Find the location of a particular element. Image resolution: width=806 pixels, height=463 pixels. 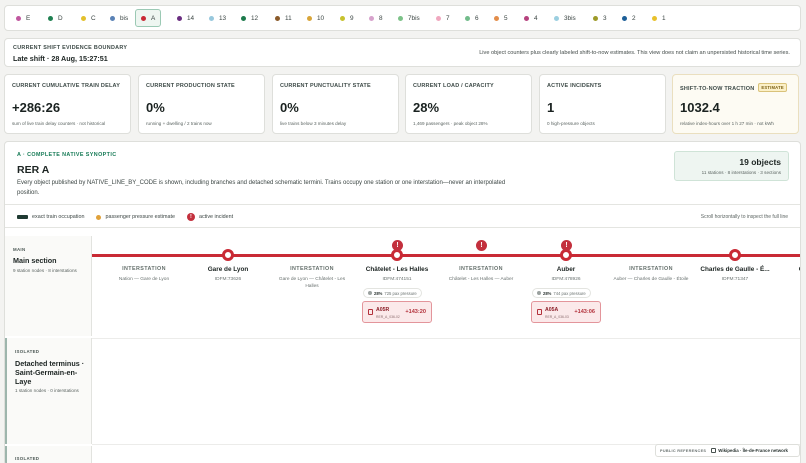

metric-label: SHIFT-TO-NOW TRACTION is located at coordinates (717, 89).